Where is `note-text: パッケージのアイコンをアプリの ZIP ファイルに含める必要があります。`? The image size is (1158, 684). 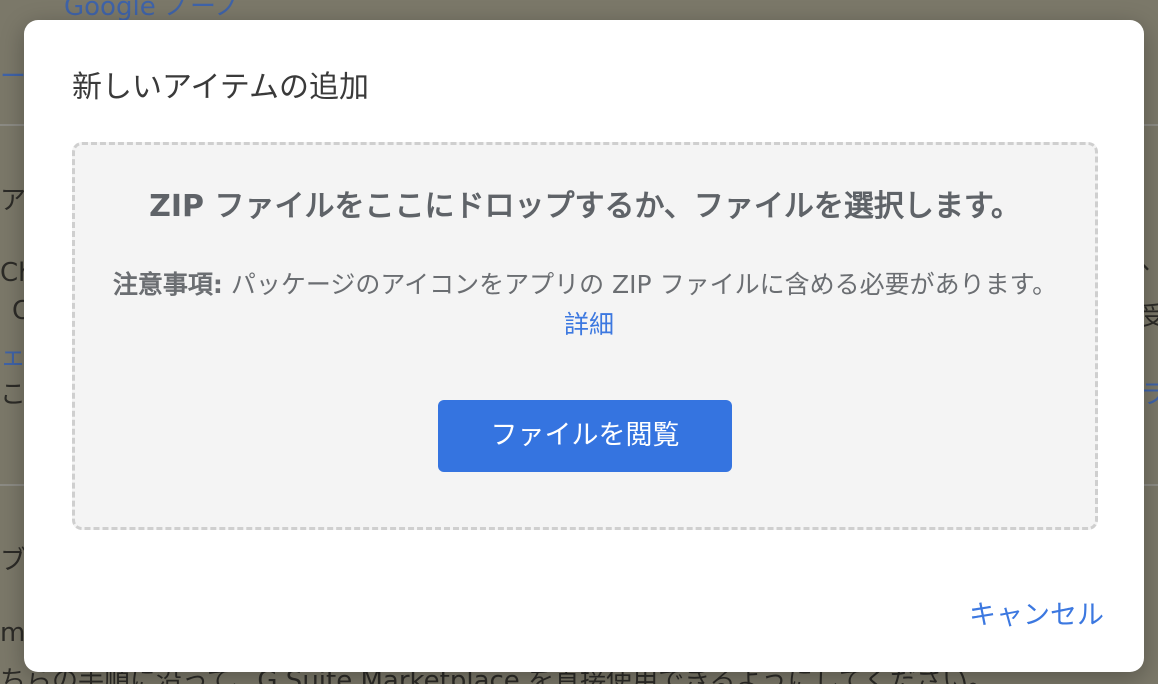 note-text: パッケージのアイコンをアプリの ZIP ファイルに含める必要があります。 is located at coordinates (640, 284).